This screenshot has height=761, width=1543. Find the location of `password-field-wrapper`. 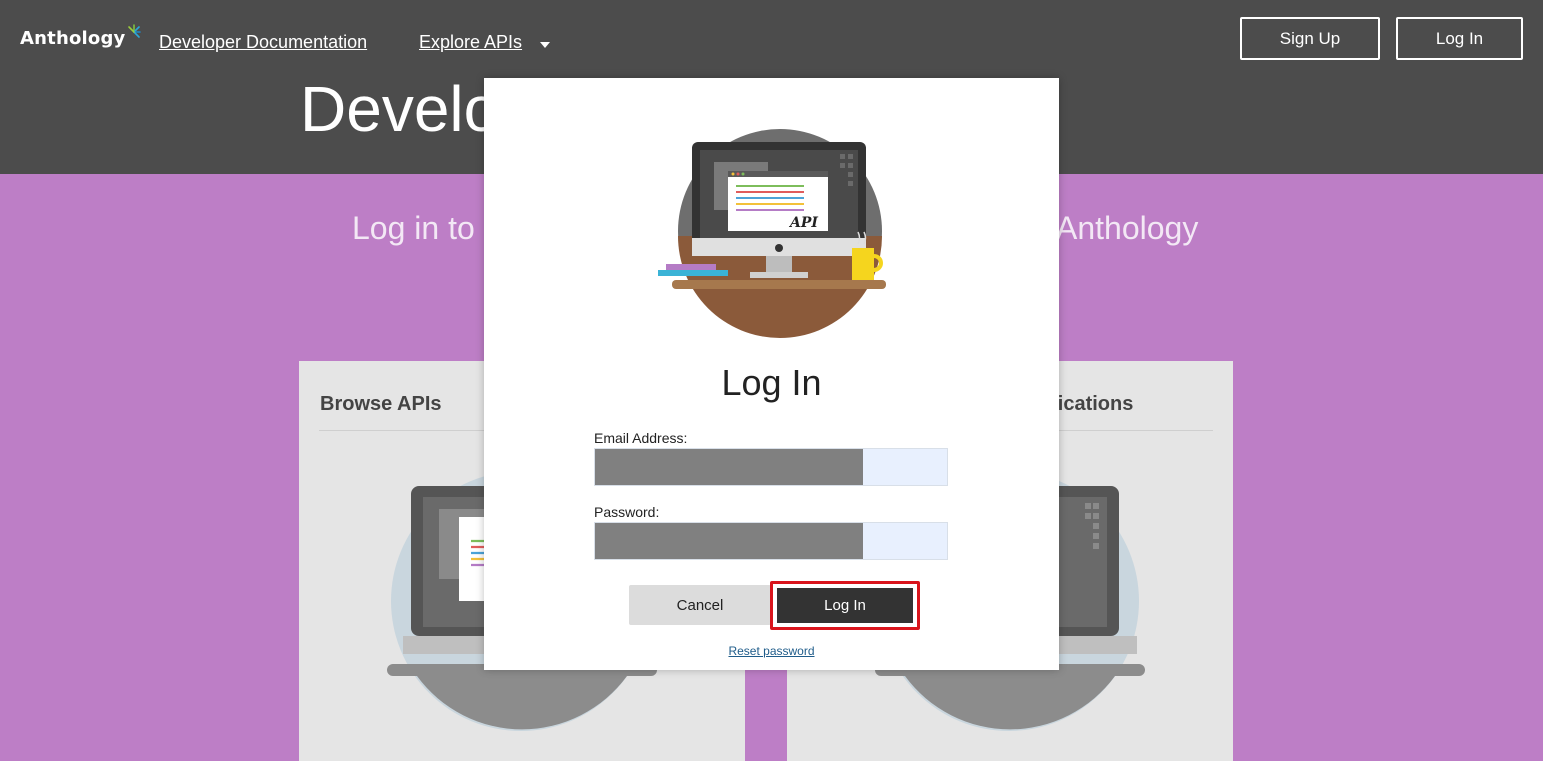

password-field-wrapper is located at coordinates (771, 541).